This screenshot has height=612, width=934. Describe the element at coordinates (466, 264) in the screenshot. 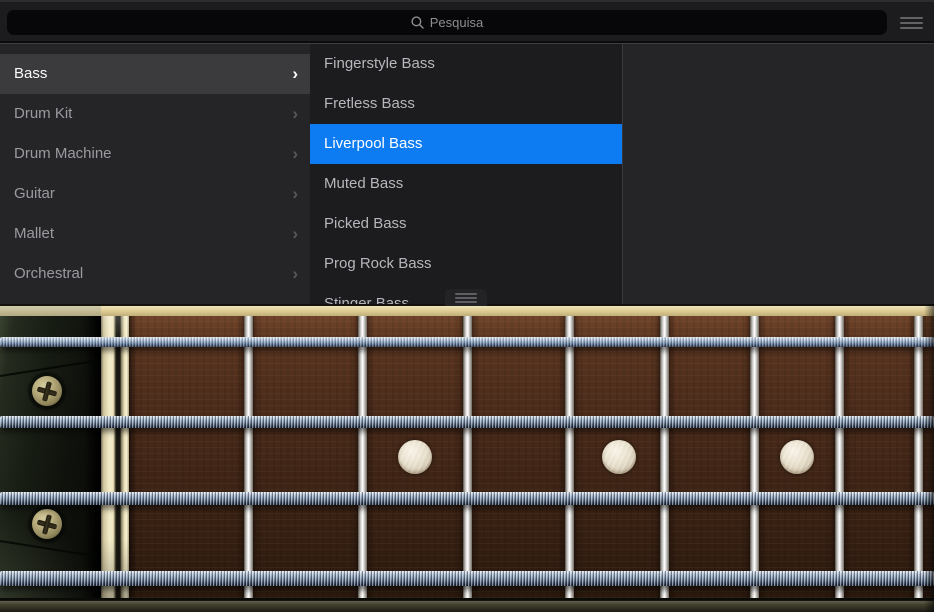

I see `instrument-item-prog-rock-bass: Prog Rock Bass` at that location.